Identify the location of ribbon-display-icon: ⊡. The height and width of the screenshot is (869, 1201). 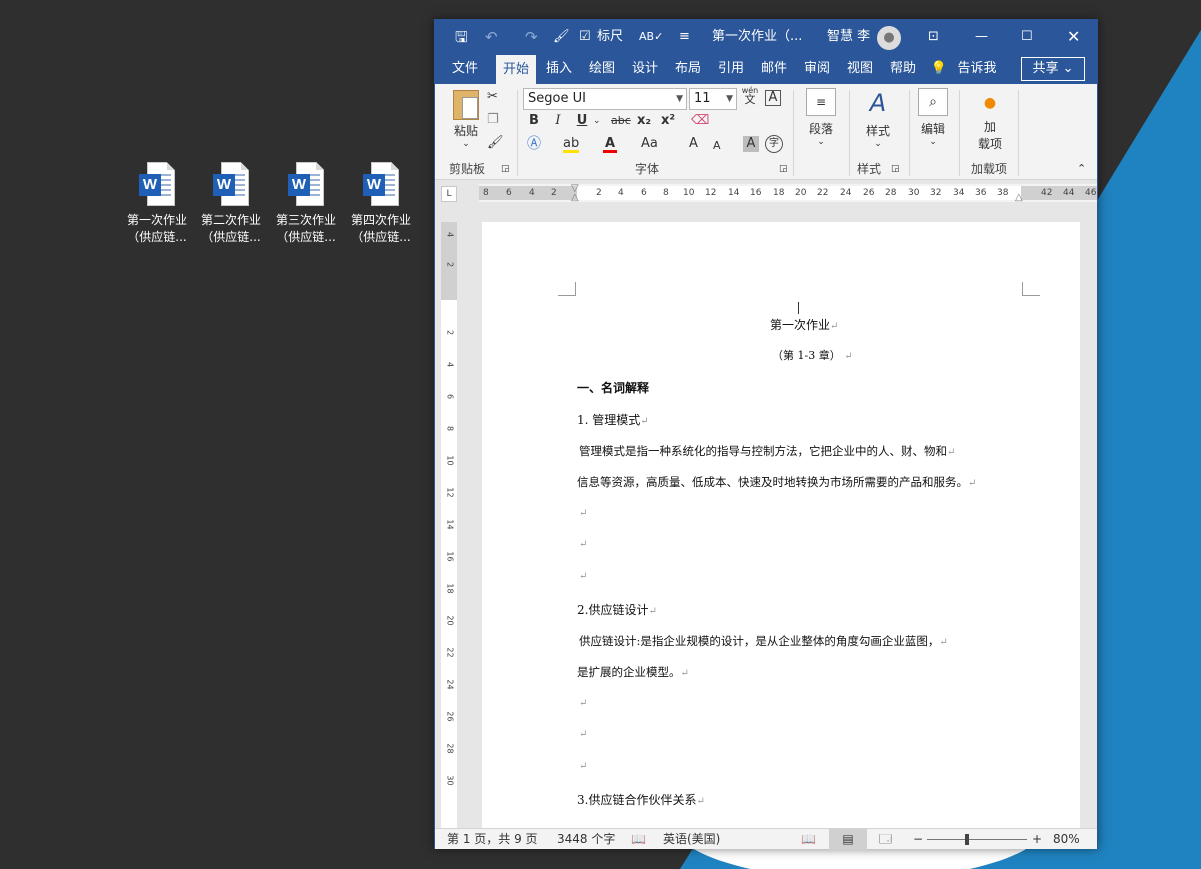
(933, 37).